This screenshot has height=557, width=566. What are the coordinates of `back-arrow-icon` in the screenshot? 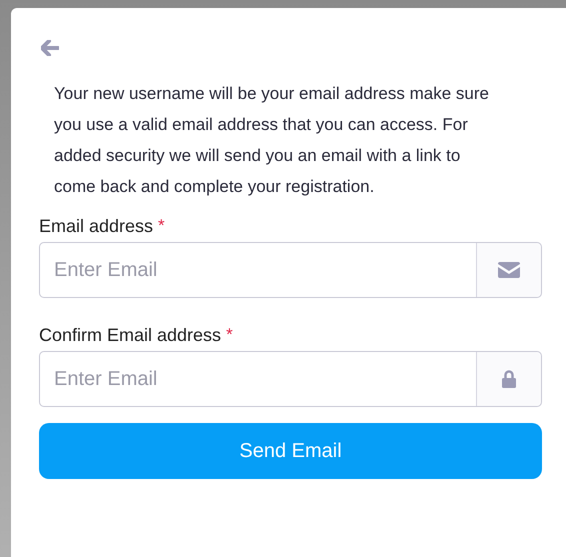 It's located at (50, 48).